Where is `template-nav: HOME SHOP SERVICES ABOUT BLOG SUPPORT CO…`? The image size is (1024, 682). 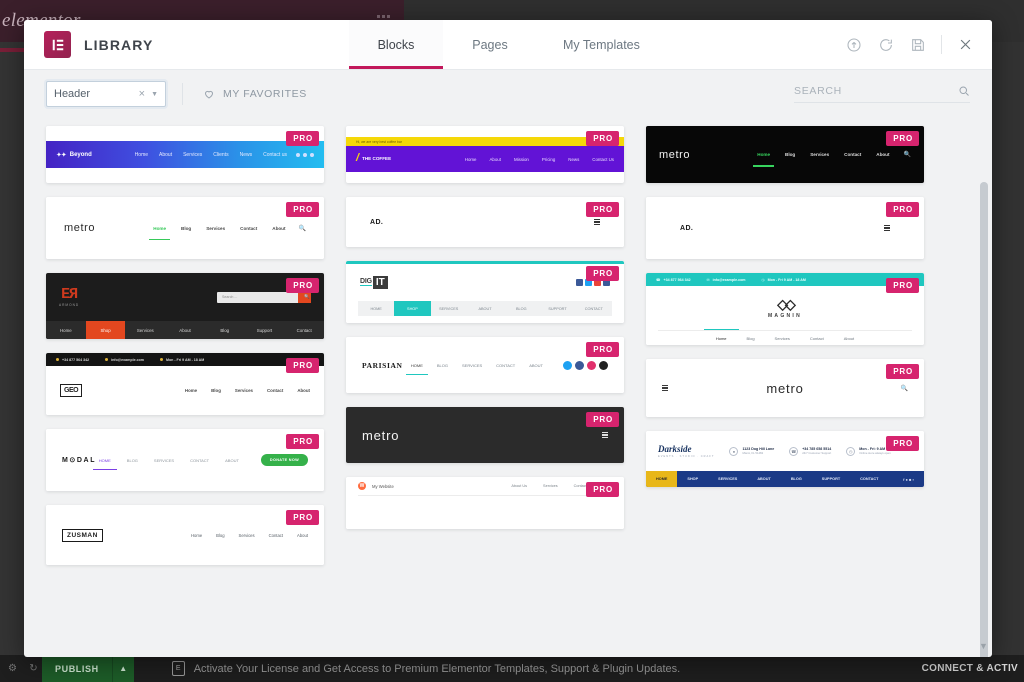
template-nav: HOME SHOP SERVICES ABOUT BLOG SUPPORT CO… is located at coordinates (785, 479).